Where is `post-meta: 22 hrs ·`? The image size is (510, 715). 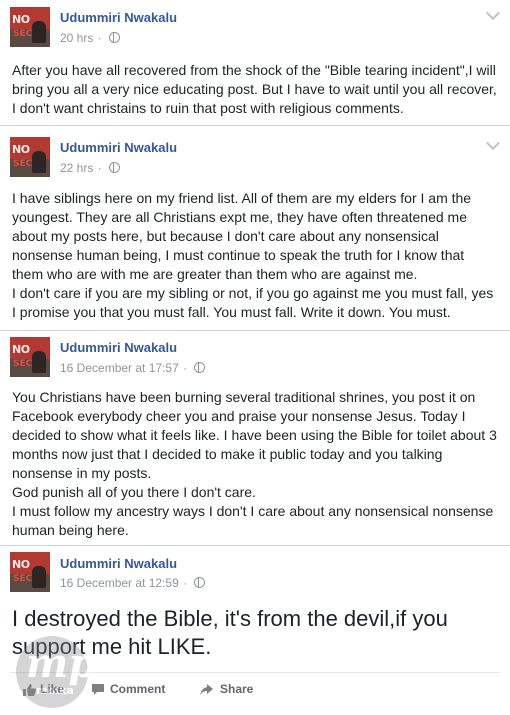
post-meta: 22 hrs · is located at coordinates (90, 168).